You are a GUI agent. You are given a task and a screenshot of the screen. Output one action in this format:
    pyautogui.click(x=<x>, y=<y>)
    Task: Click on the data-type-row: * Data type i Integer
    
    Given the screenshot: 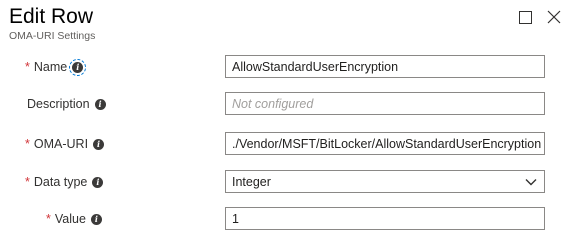 What is the action you would take?
    pyautogui.click(x=285, y=182)
    